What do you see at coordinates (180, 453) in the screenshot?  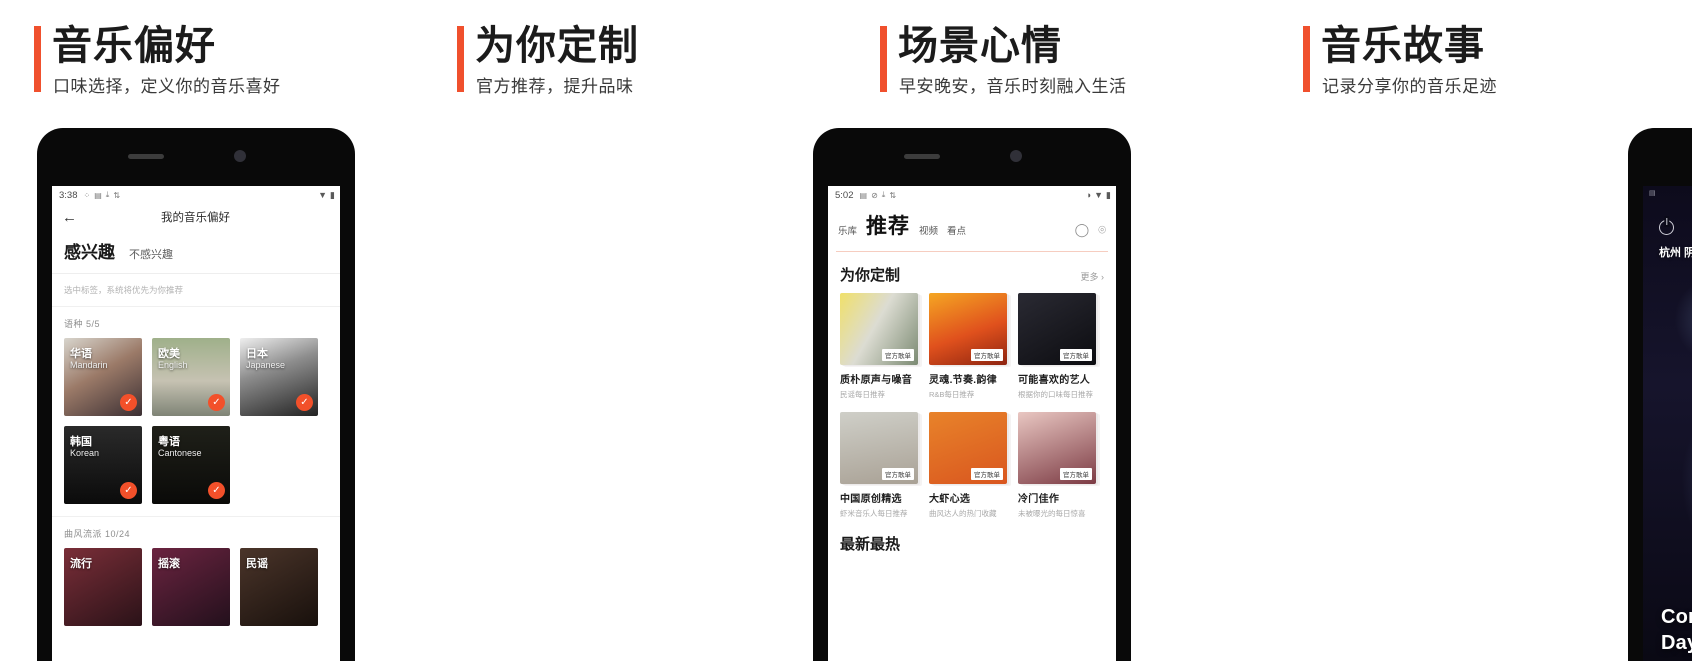 I see `tile-label-en: Cantonese` at bounding box center [180, 453].